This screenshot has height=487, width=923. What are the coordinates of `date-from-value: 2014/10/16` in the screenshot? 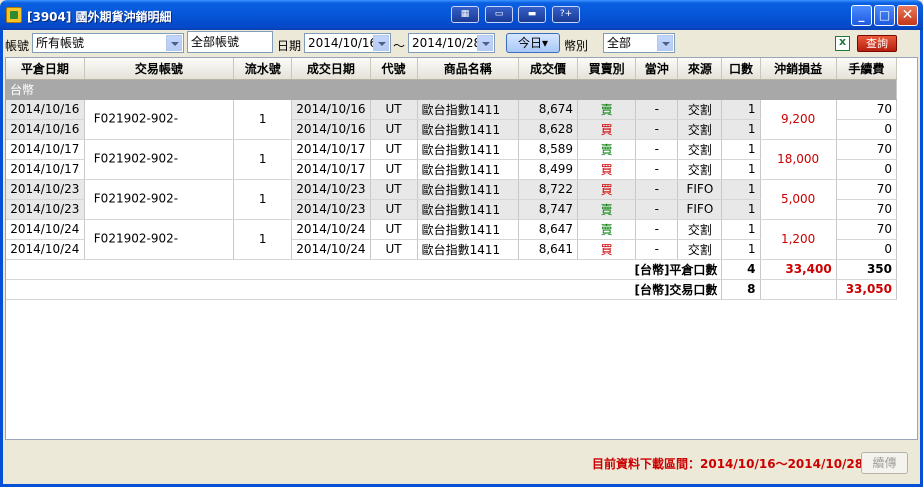 It's located at (343, 43).